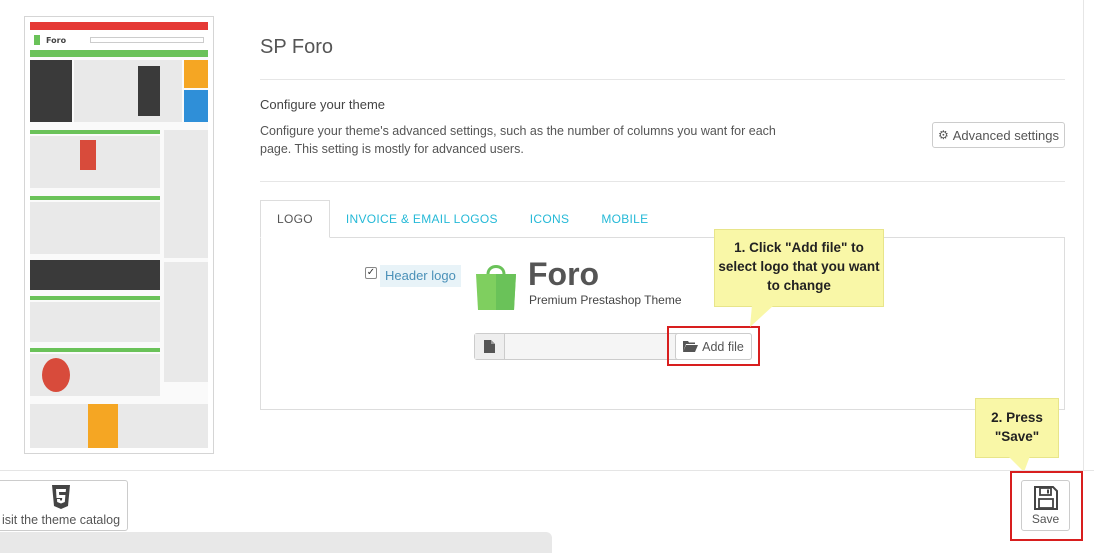 The height and width of the screenshot is (553, 1094). What do you see at coordinates (56, 40) in the screenshot?
I see `preview-logo-text: Foro` at bounding box center [56, 40].